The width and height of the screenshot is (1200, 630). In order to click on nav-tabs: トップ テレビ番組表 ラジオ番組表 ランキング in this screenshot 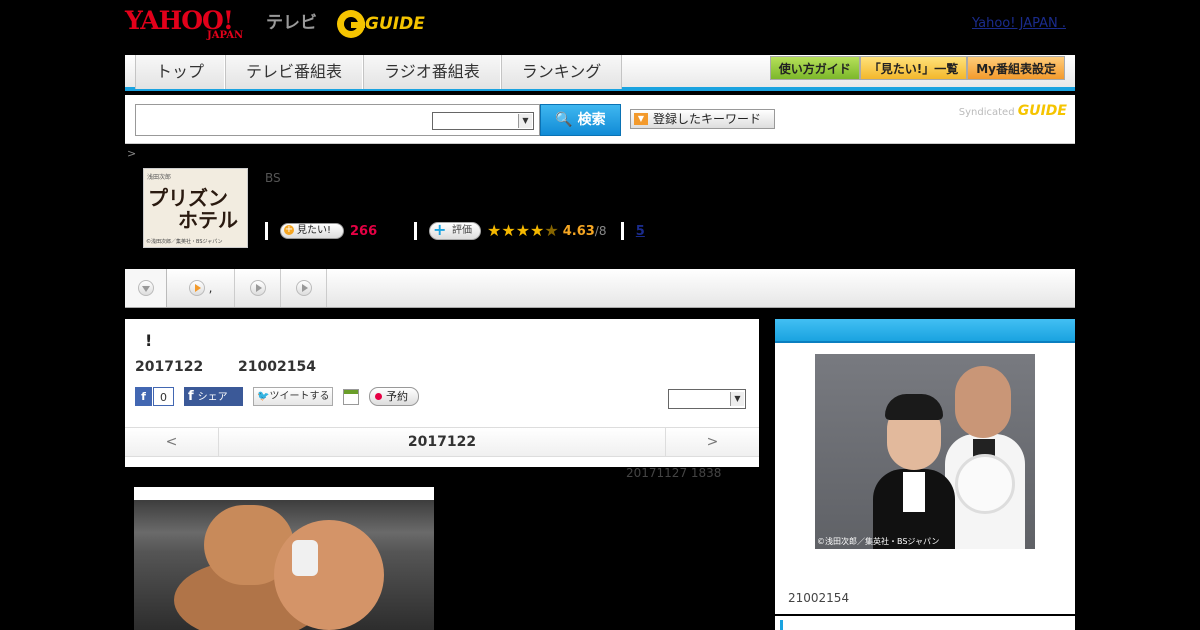, I will do `click(379, 72)`.